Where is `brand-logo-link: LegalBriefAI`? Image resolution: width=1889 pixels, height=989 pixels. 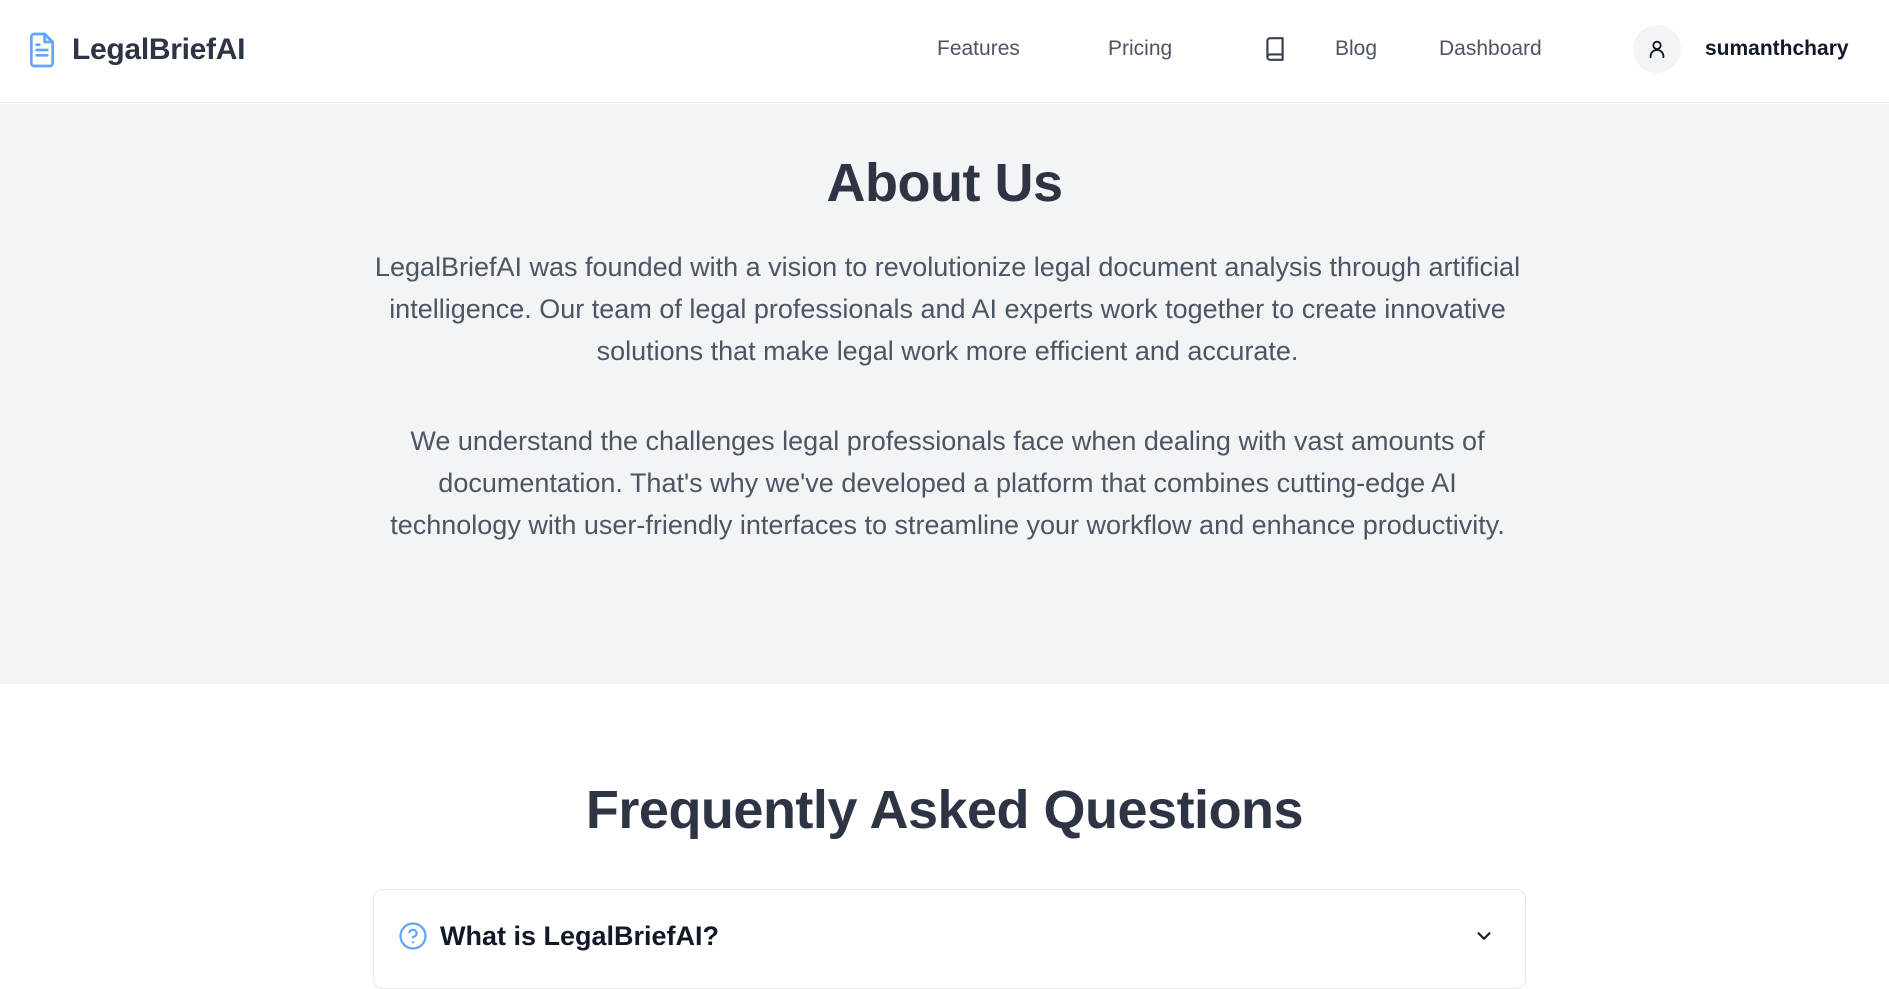
brand-logo-link: LegalBriefAI is located at coordinates (135, 50).